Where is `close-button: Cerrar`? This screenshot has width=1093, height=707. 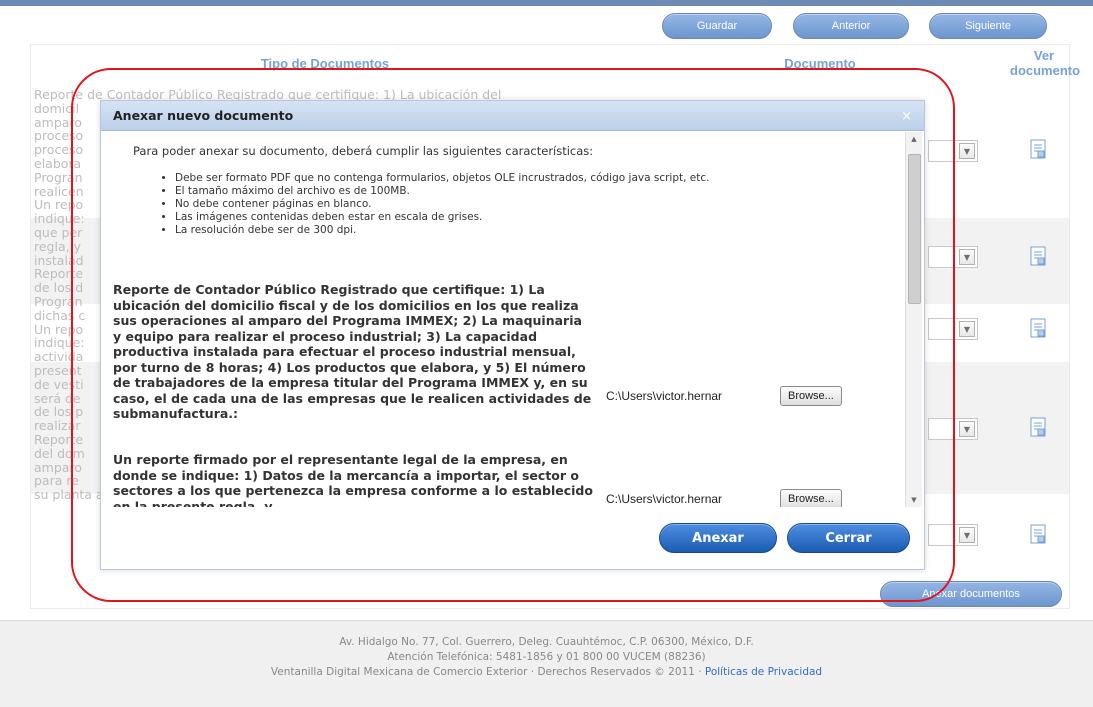 close-button: Cerrar is located at coordinates (848, 538).